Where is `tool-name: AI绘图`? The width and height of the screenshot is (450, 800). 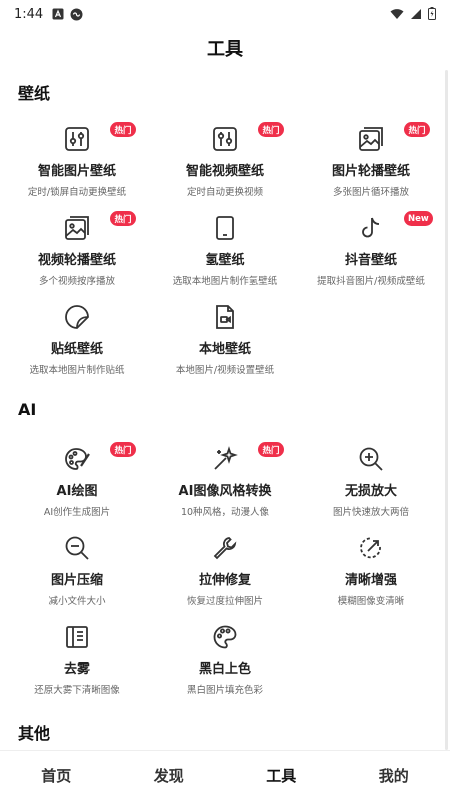
tool-name: AI绘图 is located at coordinates (77, 491).